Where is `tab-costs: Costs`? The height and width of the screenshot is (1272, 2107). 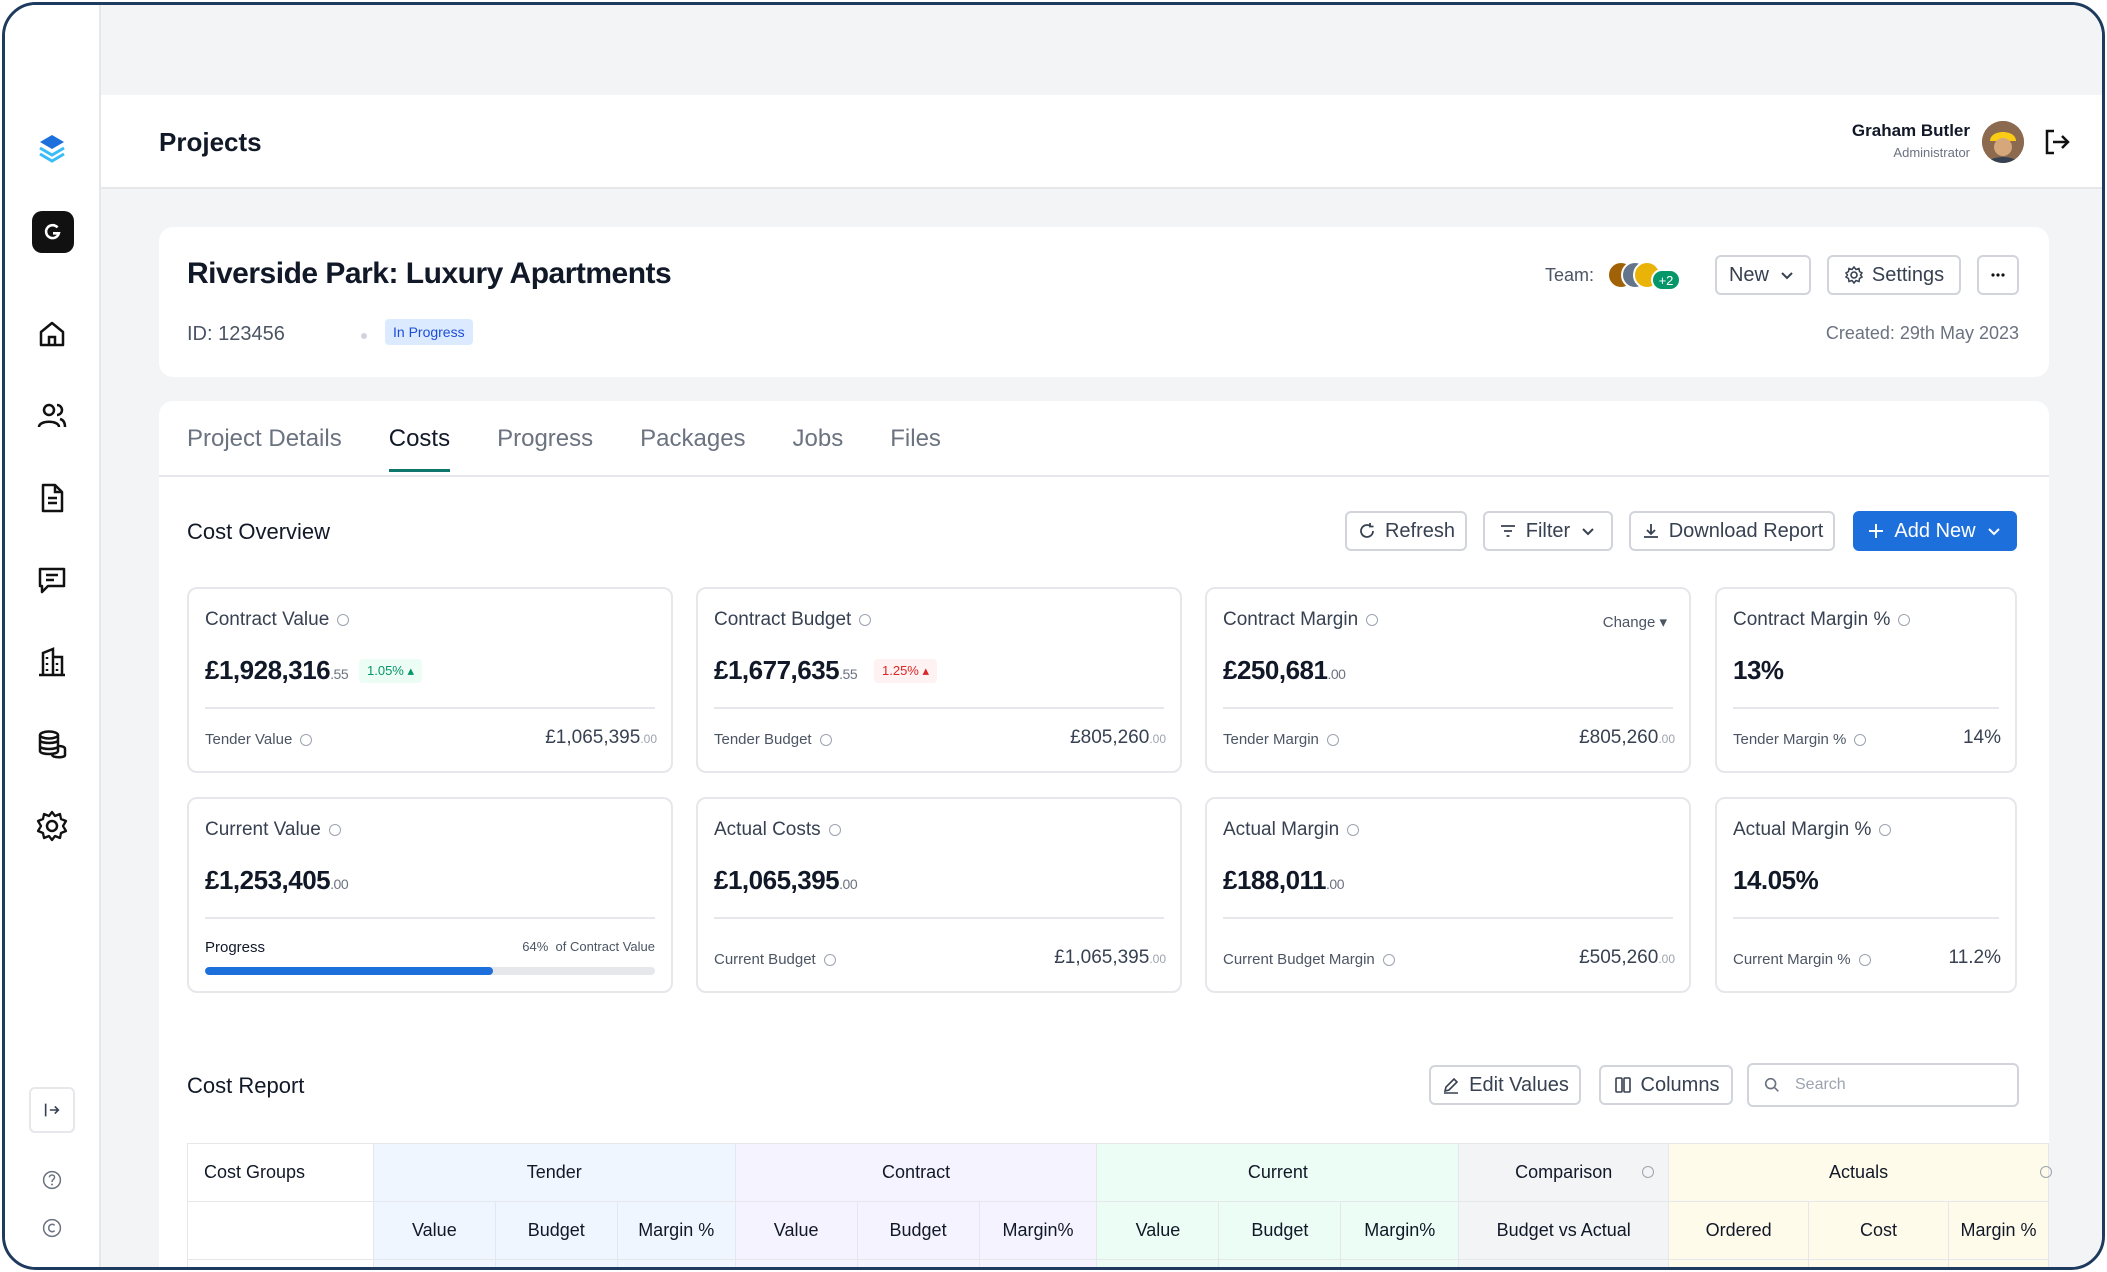
tab-costs: Costs is located at coordinates (419, 448).